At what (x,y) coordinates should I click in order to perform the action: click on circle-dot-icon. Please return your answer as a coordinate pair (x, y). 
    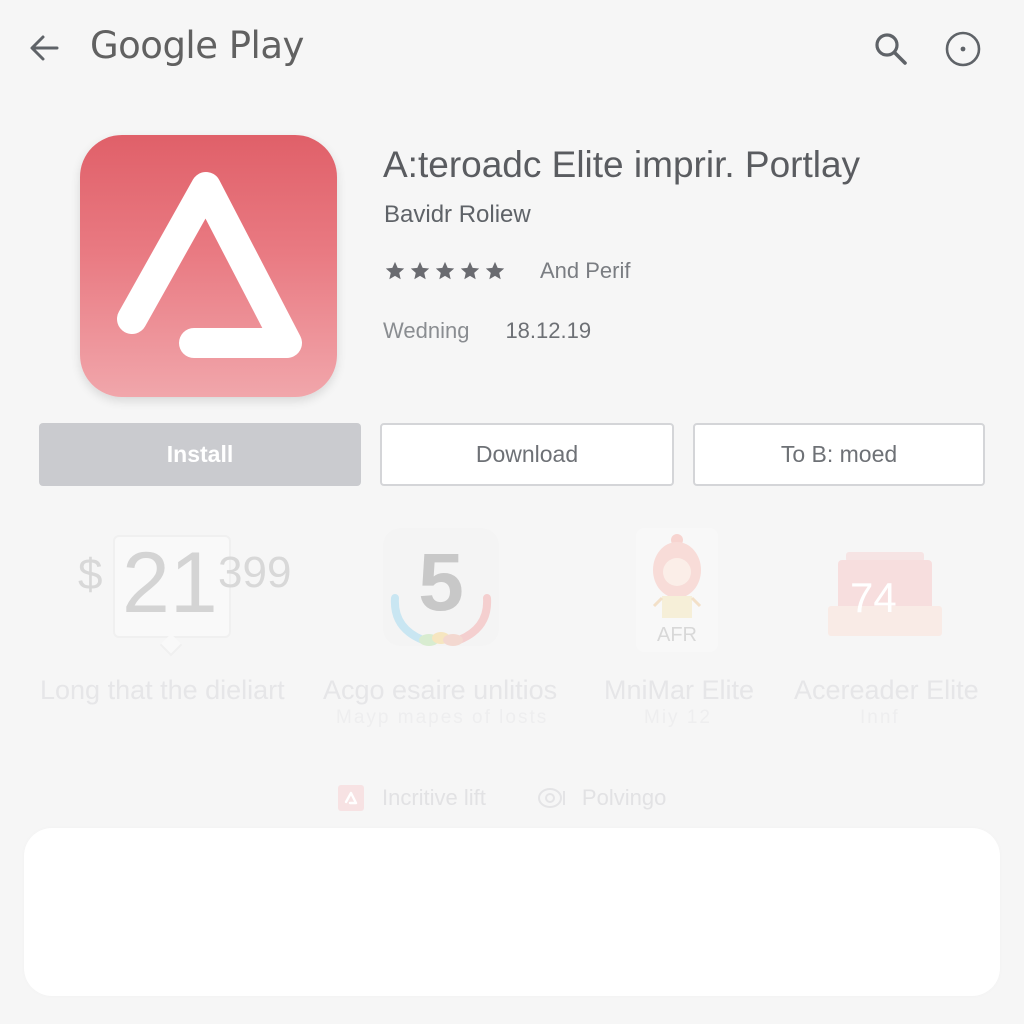
    Looking at the image, I should click on (963, 49).